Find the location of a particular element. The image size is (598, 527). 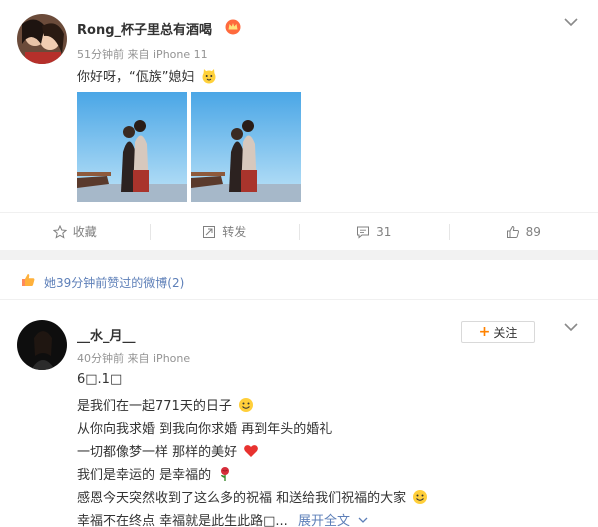

post-line-text: 从你向我求婚 到我向你求婚 再到年头的婚礼 is located at coordinates (205, 429).